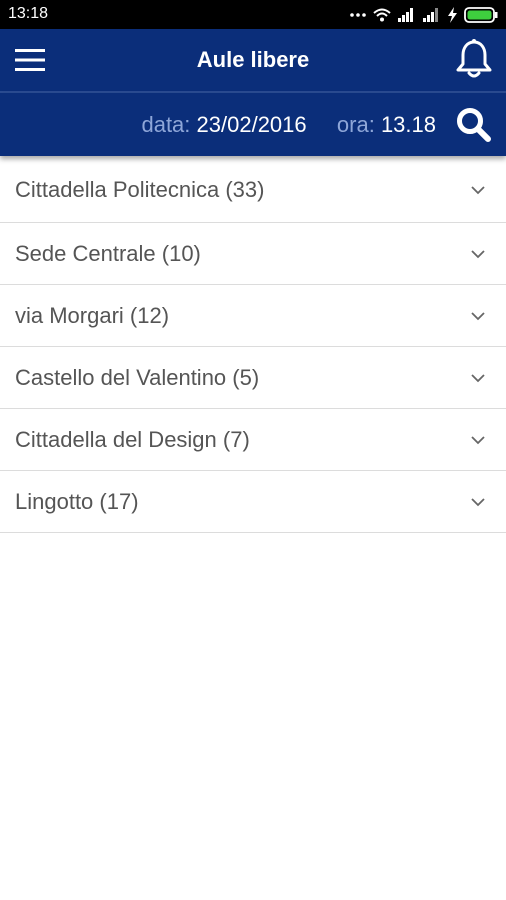 Image resolution: width=506 pixels, height=900 pixels. I want to click on list-item: Sede Centrale (10), so click(253, 254).